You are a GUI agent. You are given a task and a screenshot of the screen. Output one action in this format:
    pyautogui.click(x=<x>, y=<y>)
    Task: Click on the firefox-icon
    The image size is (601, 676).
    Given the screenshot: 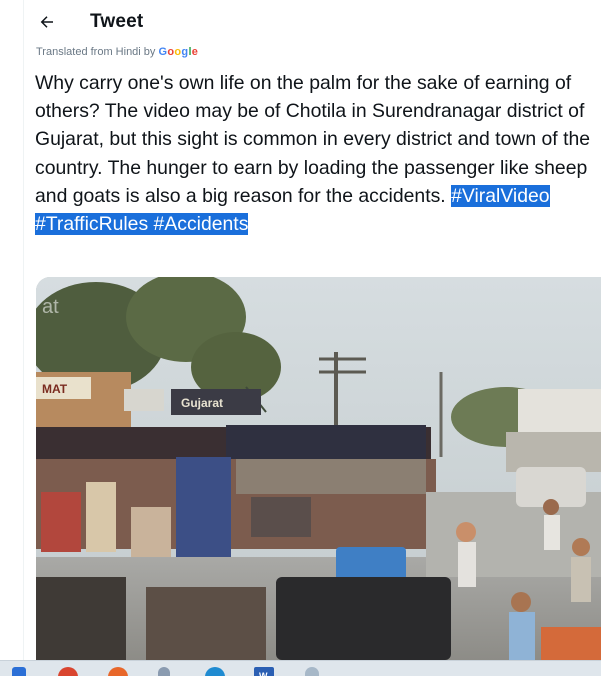 What is the action you would take?
    pyautogui.click(x=118, y=671)
    